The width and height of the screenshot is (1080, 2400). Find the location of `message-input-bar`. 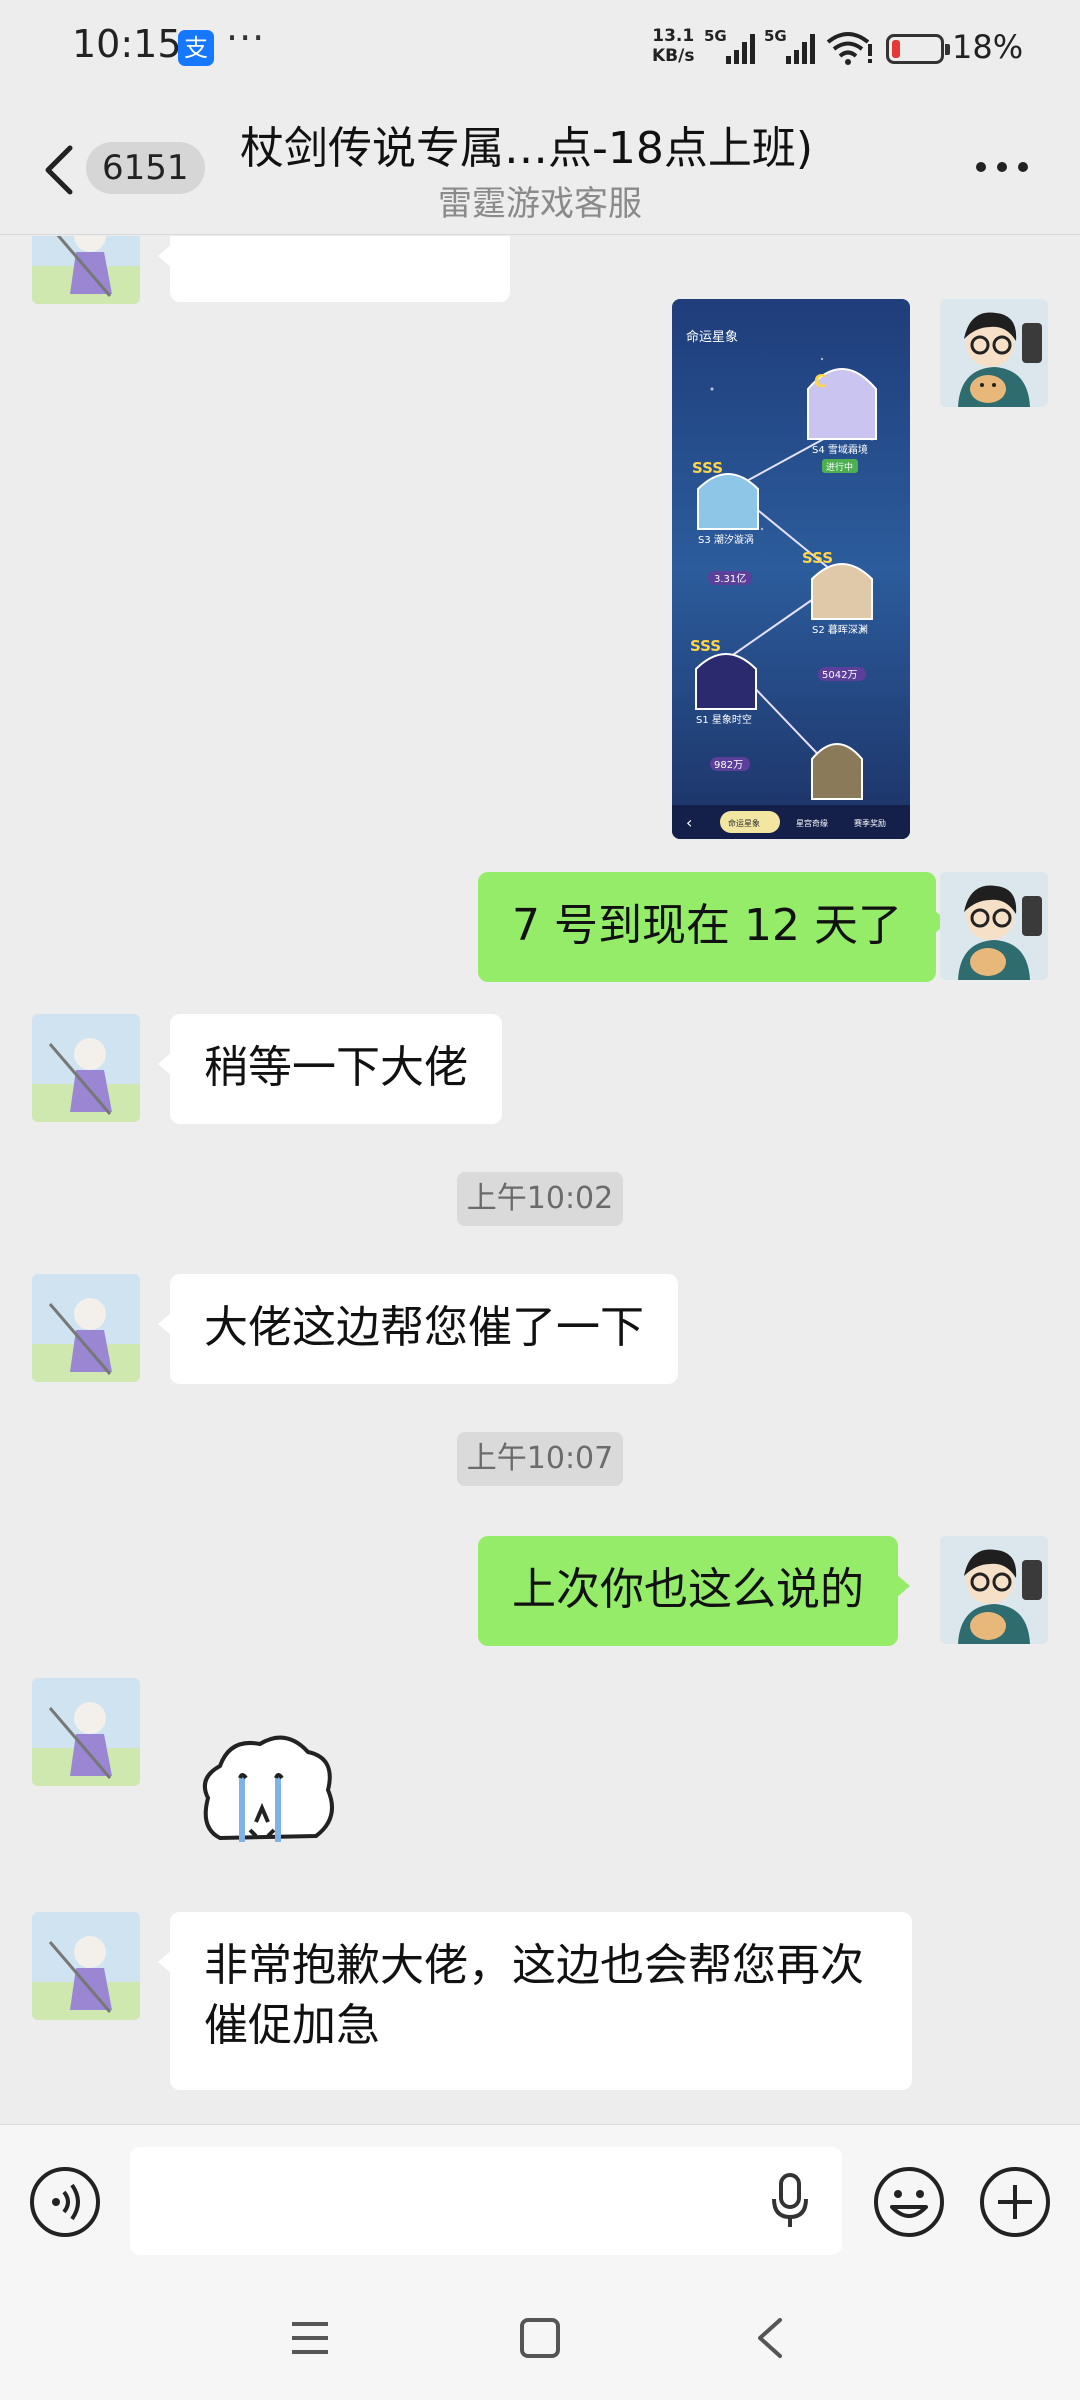

message-input-bar is located at coordinates (540, 2199).